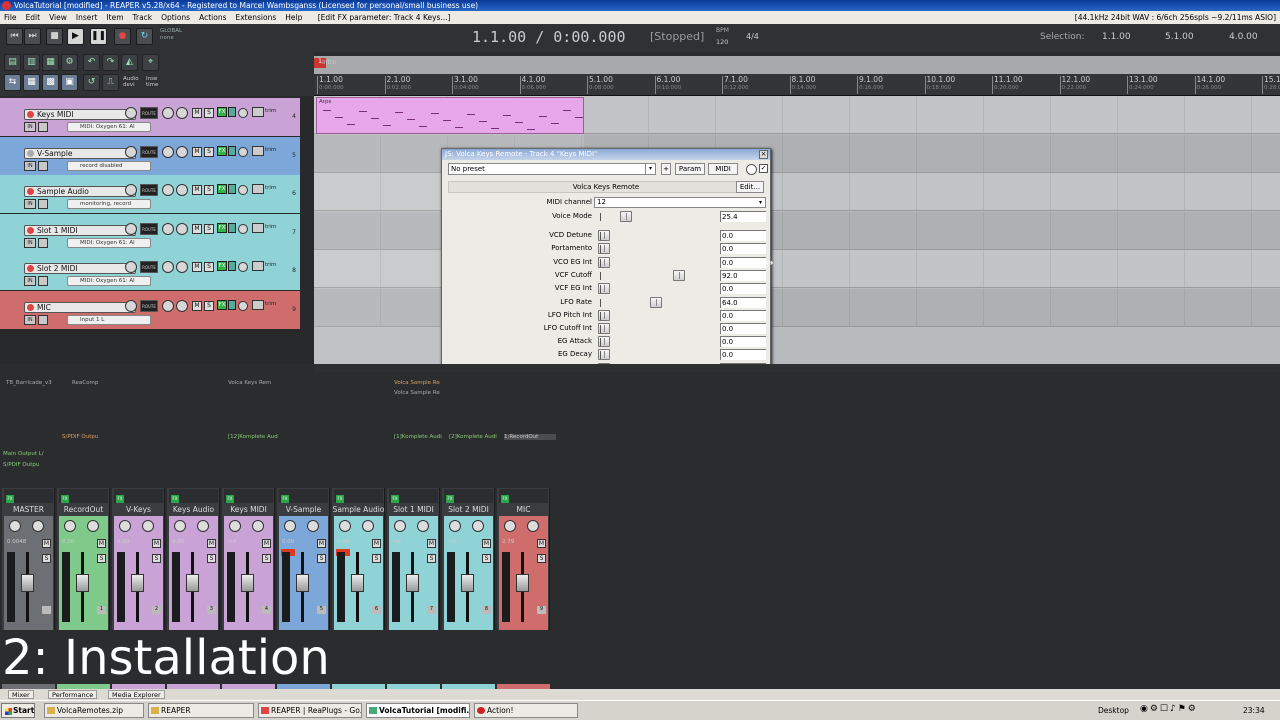 The image size is (1280, 720). What do you see at coordinates (12, 82) in the screenshot?
I see `ripple-edit-icon: ⇆` at bounding box center [12, 82].